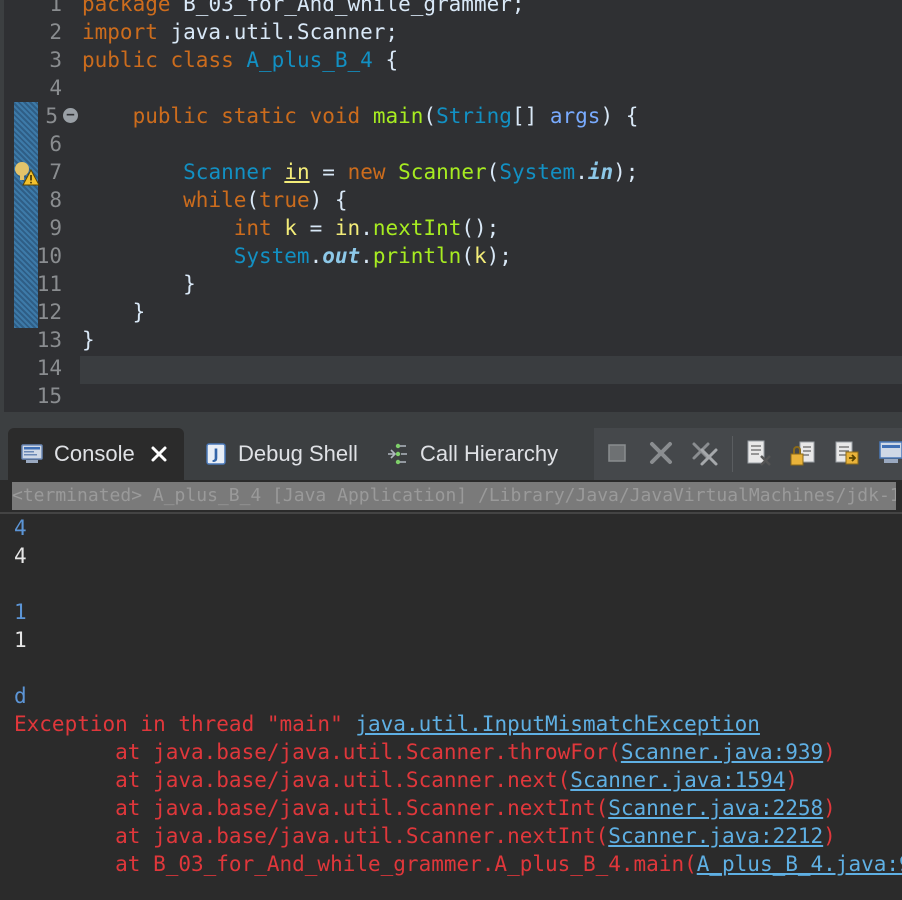 The image size is (902, 900). Describe the element at coordinates (202, 60) in the screenshot. I see `keyword: class` at that location.